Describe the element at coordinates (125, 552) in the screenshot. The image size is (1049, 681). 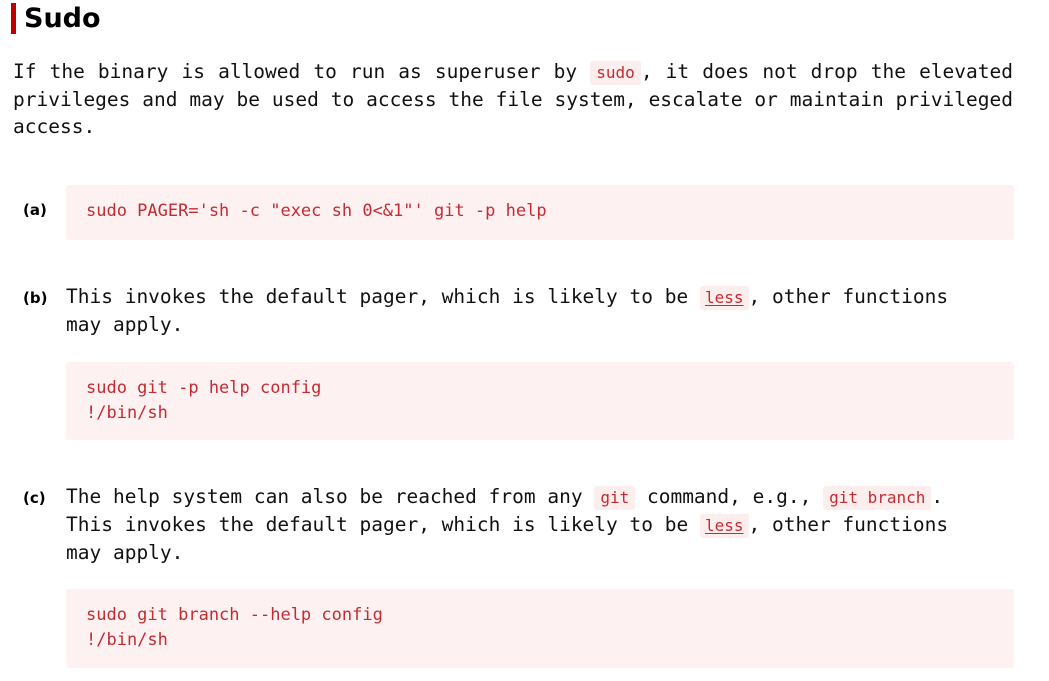
I see `item-c-line-3: may apply.` at that location.